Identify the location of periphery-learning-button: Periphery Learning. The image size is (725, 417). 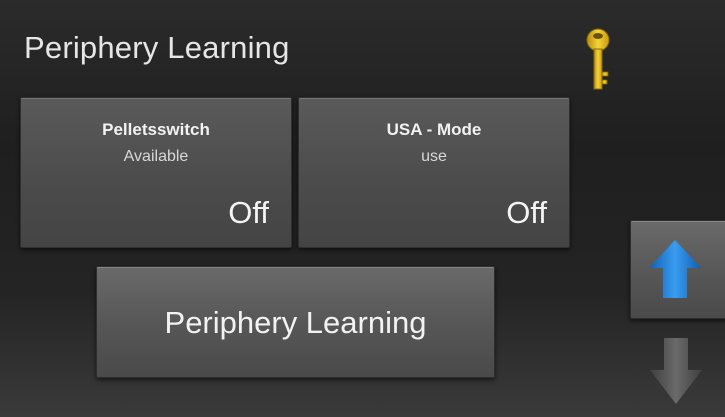
(295, 322).